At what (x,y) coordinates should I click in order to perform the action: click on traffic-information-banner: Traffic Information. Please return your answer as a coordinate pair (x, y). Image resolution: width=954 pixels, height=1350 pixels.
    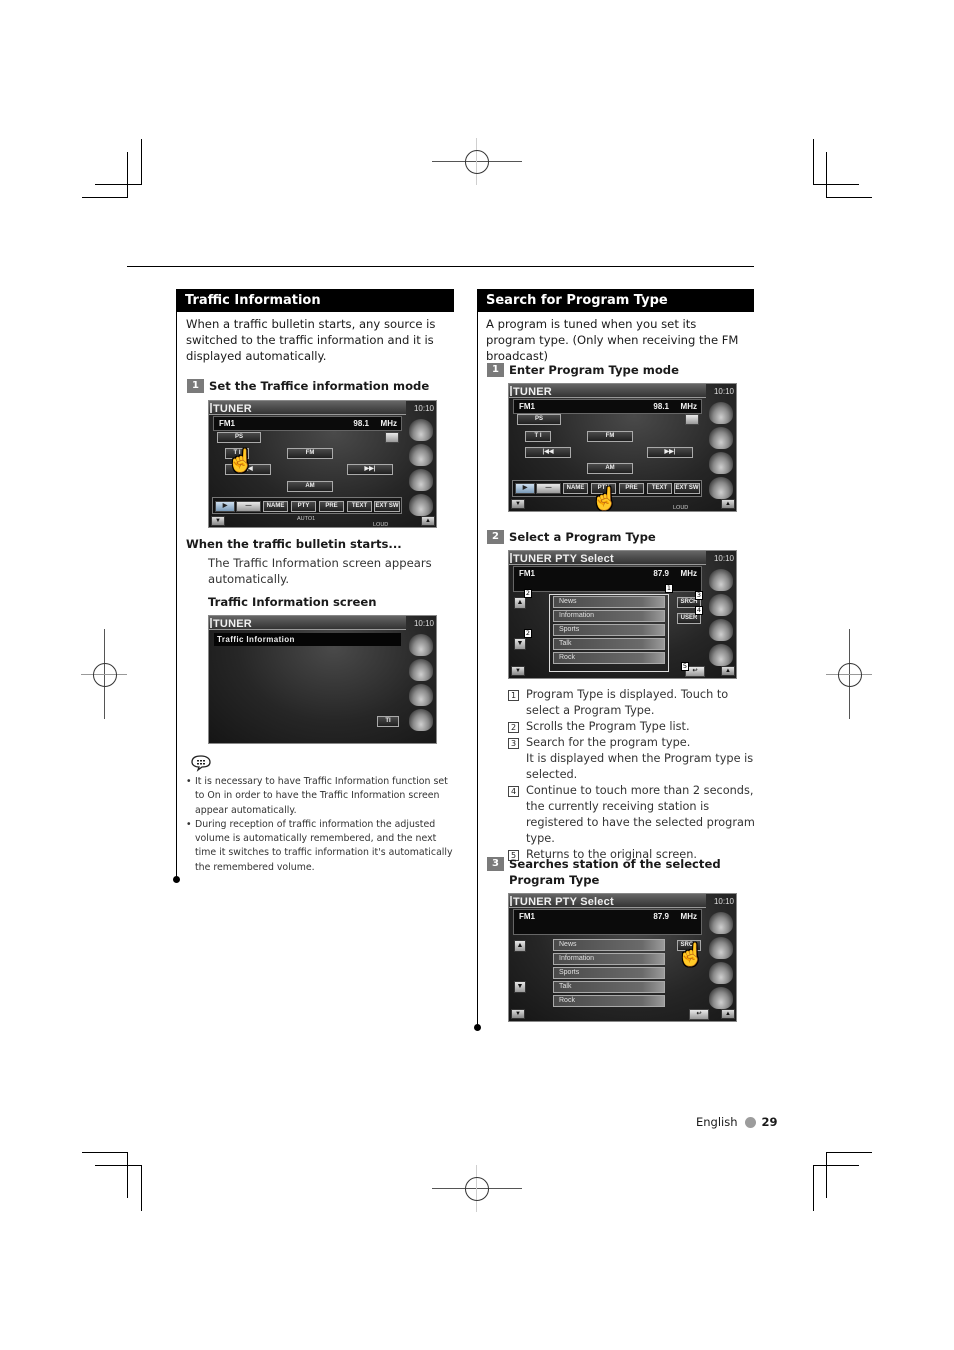
    Looking at the image, I should click on (307, 639).